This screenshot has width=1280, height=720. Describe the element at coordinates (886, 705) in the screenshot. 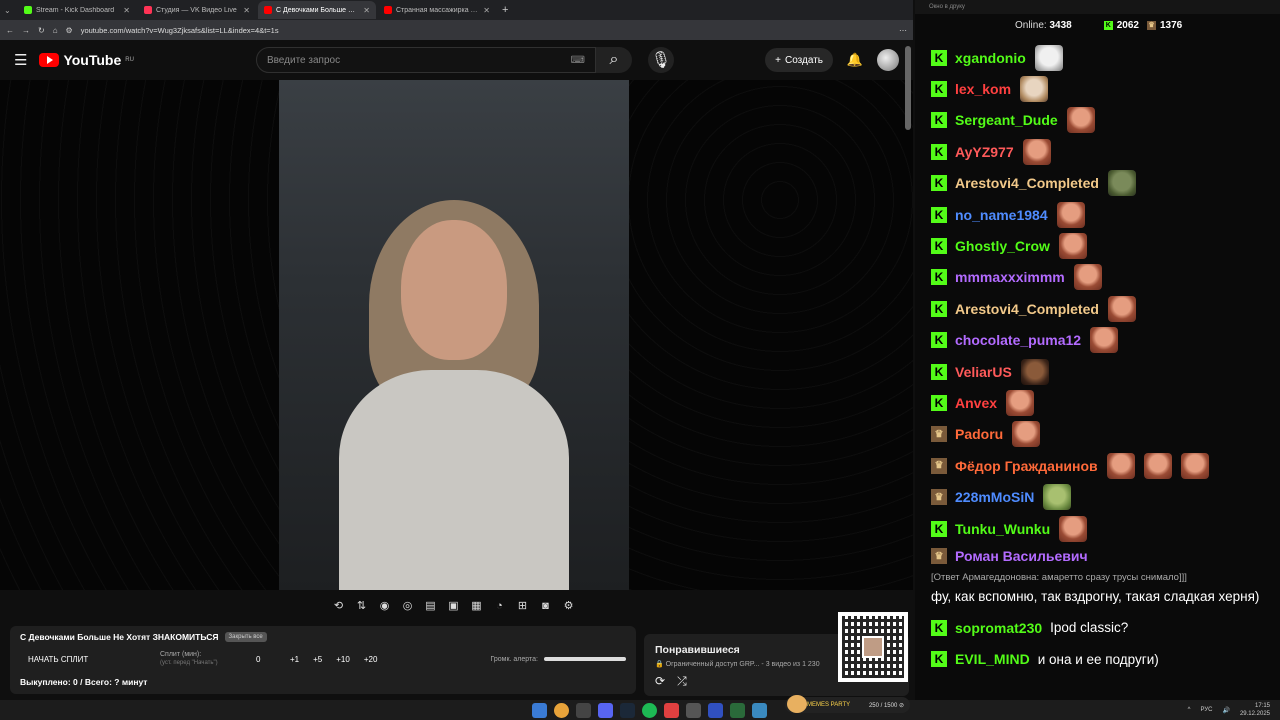

I see `memes-progress: 250 / 1500 ⊘` at that location.